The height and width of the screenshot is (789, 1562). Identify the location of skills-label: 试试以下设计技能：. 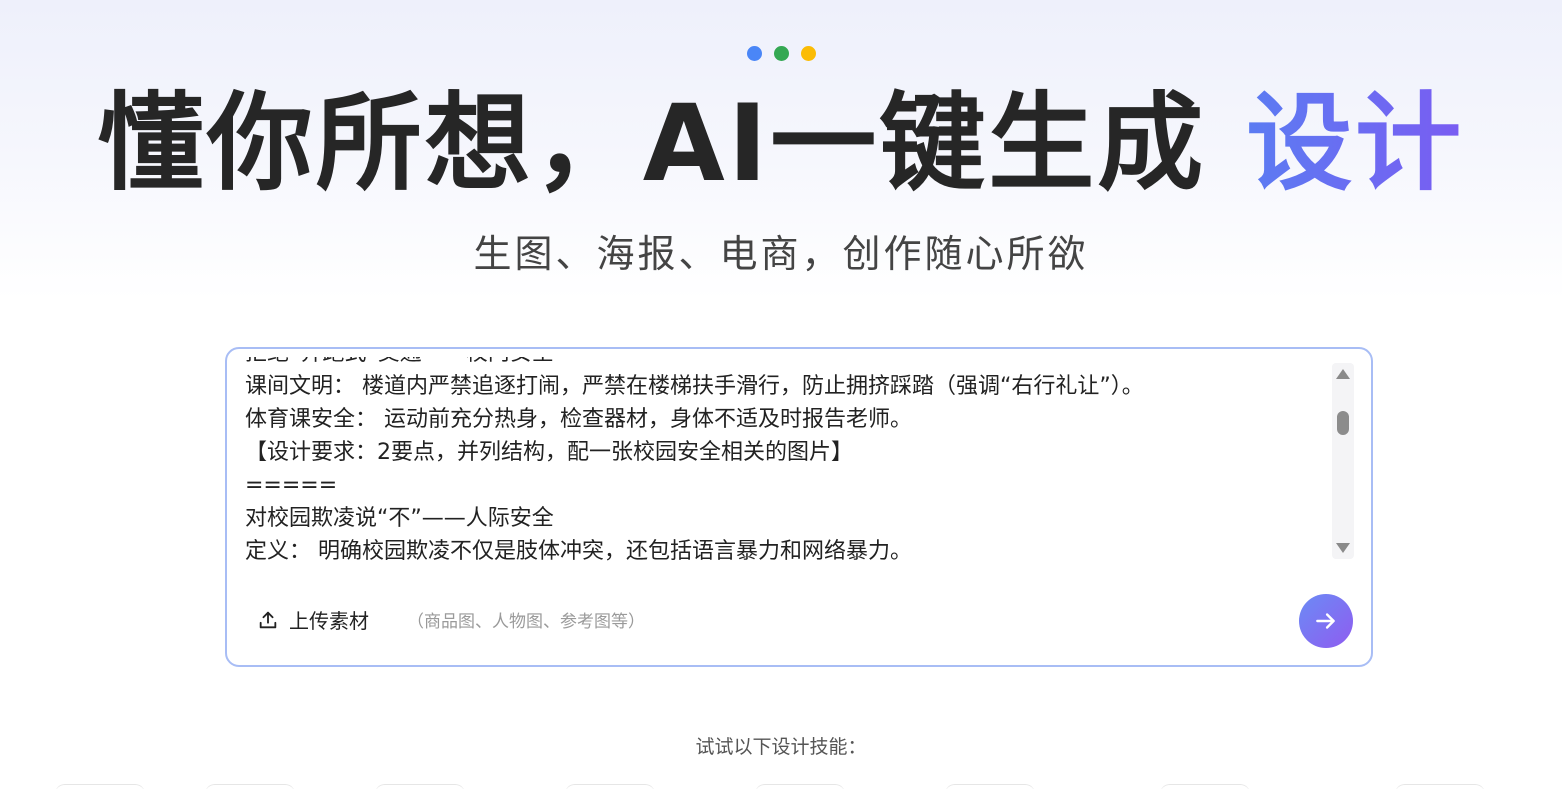
(781, 747).